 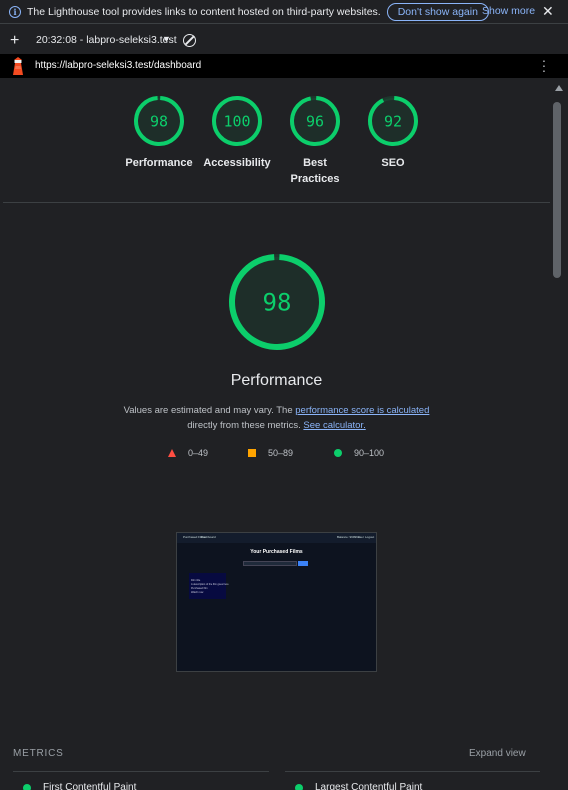 I want to click on performance-title: Performance, so click(x=276, y=380).